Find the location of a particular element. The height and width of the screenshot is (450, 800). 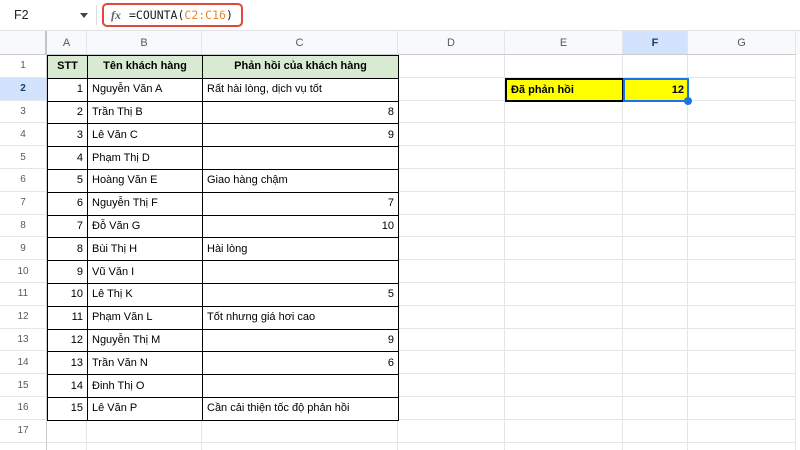

row-header-10: 10 is located at coordinates (23, 271).